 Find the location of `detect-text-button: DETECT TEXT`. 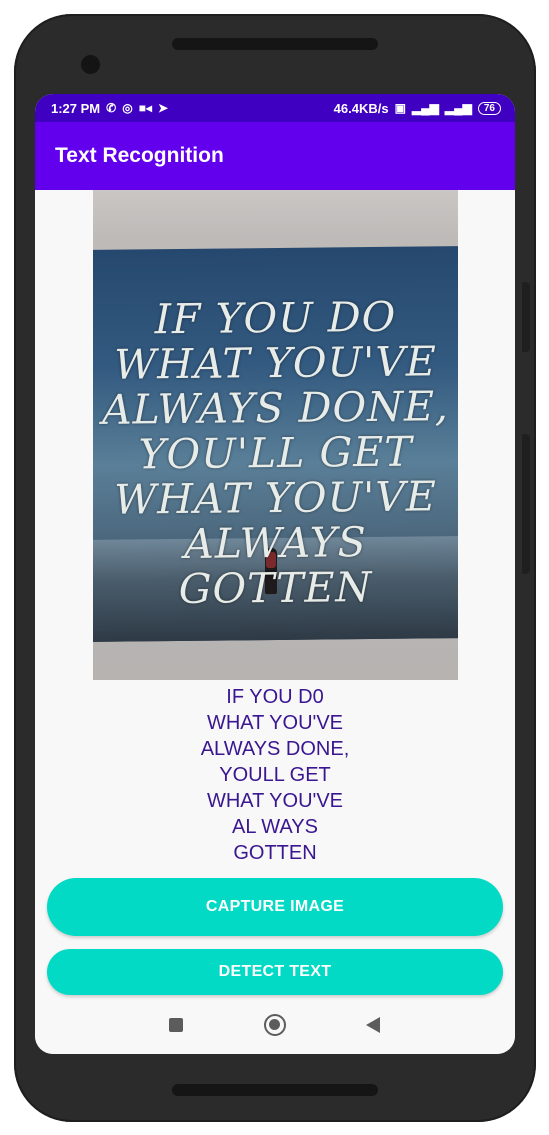

detect-text-button: DETECT TEXT is located at coordinates (275, 972).